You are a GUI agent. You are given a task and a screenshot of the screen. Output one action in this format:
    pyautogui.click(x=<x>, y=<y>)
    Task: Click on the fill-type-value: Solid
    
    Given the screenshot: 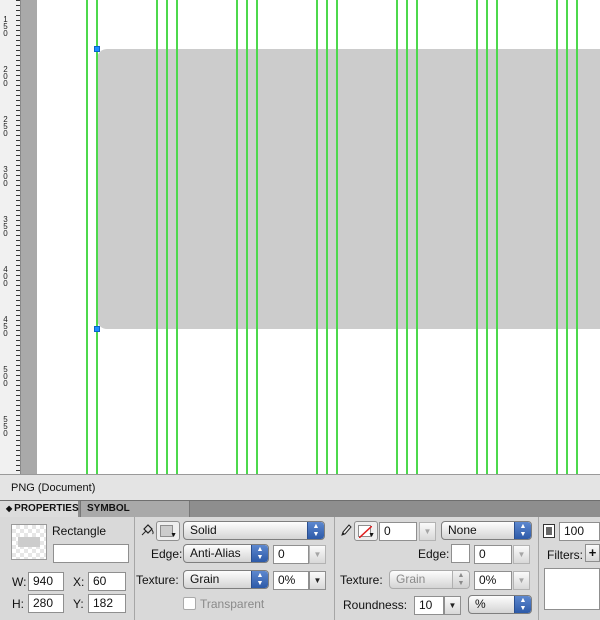 What is the action you would take?
    pyautogui.click(x=203, y=530)
    